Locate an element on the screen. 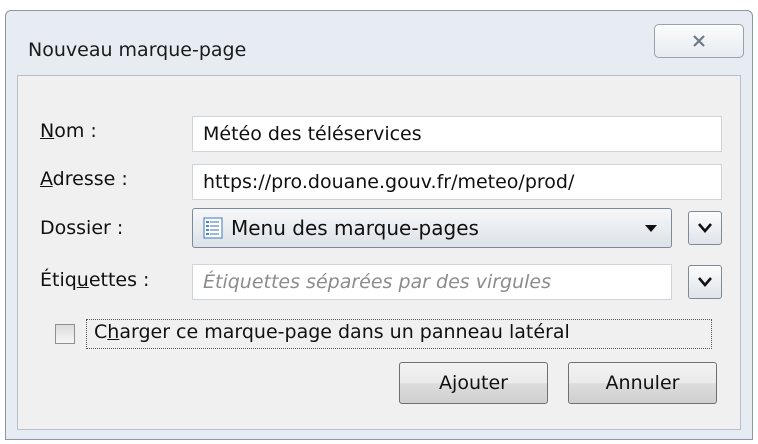  sidebar-checkbox is located at coordinates (65, 334).